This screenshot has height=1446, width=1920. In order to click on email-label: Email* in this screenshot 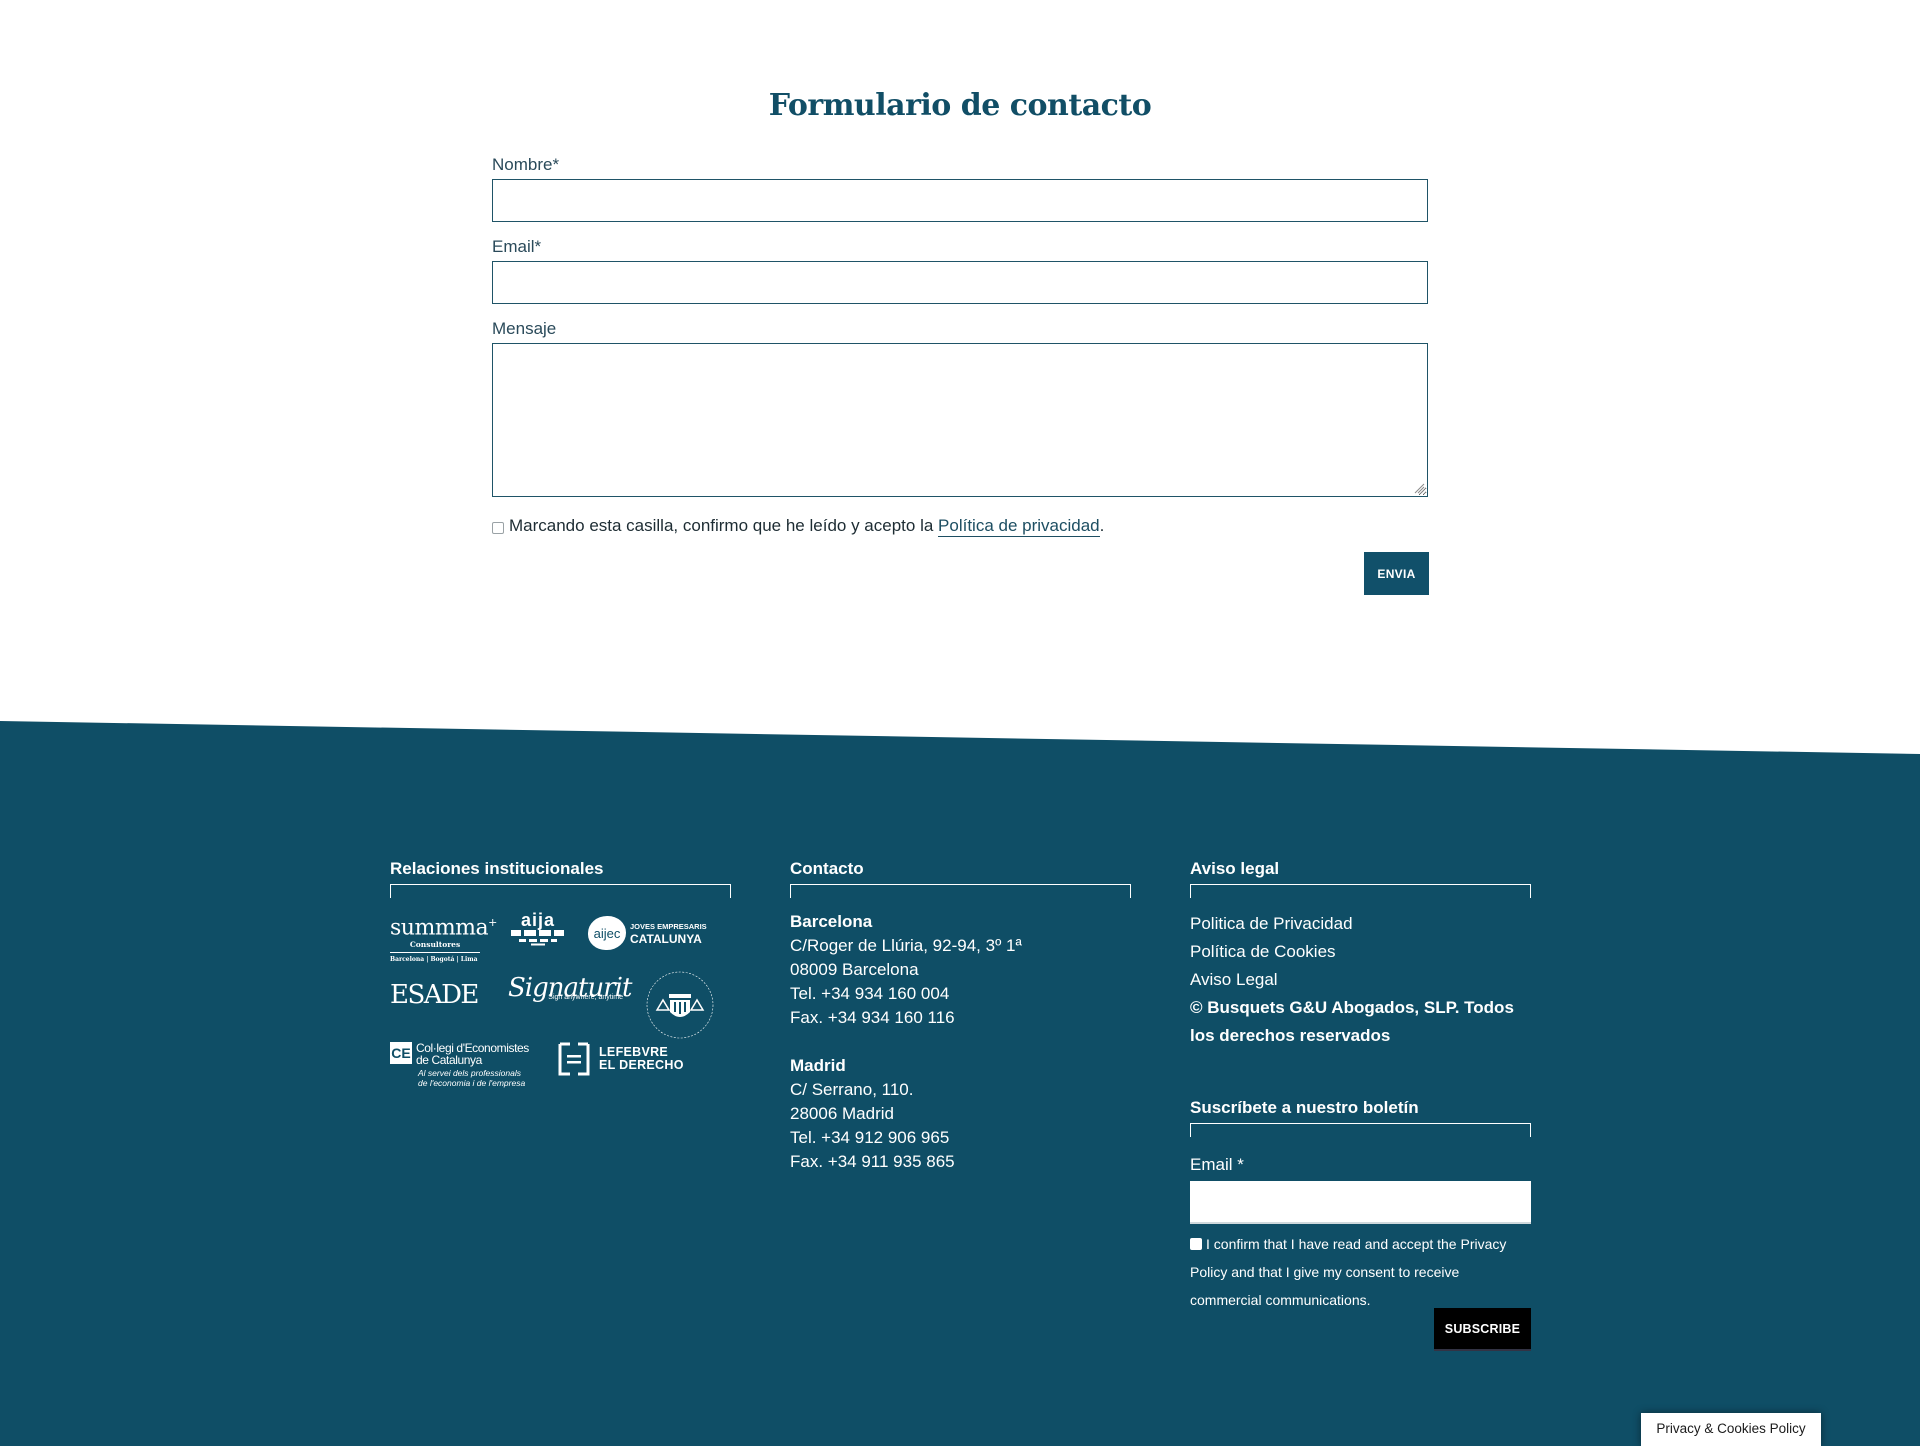, I will do `click(517, 246)`.